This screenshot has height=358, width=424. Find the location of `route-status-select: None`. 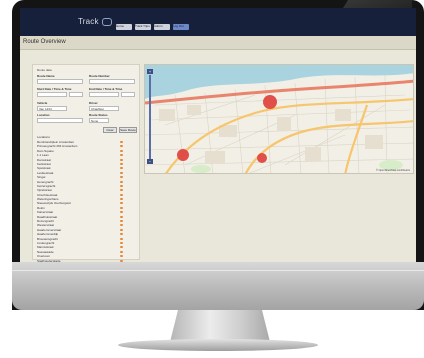

route-status-select: None is located at coordinates (99, 120).